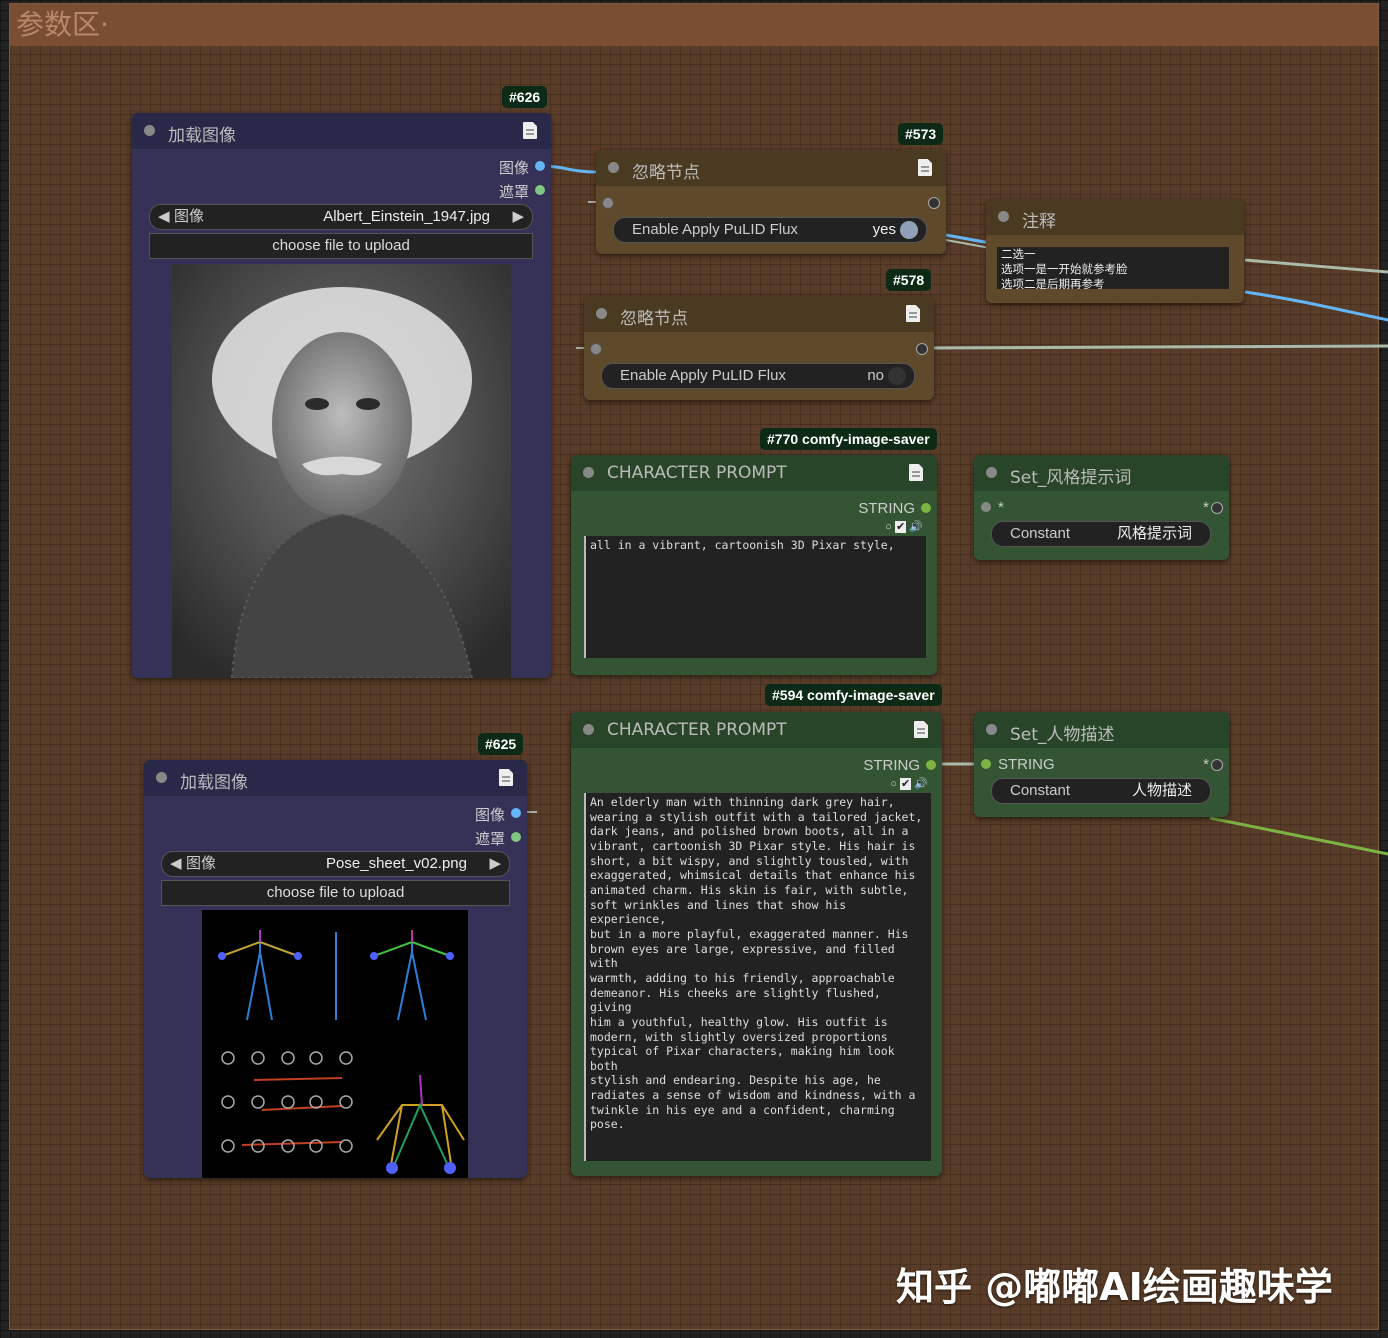 Image resolution: width=1388 pixels, height=1338 pixels. What do you see at coordinates (1115, 217) in the screenshot?
I see `node-header: 注释` at bounding box center [1115, 217].